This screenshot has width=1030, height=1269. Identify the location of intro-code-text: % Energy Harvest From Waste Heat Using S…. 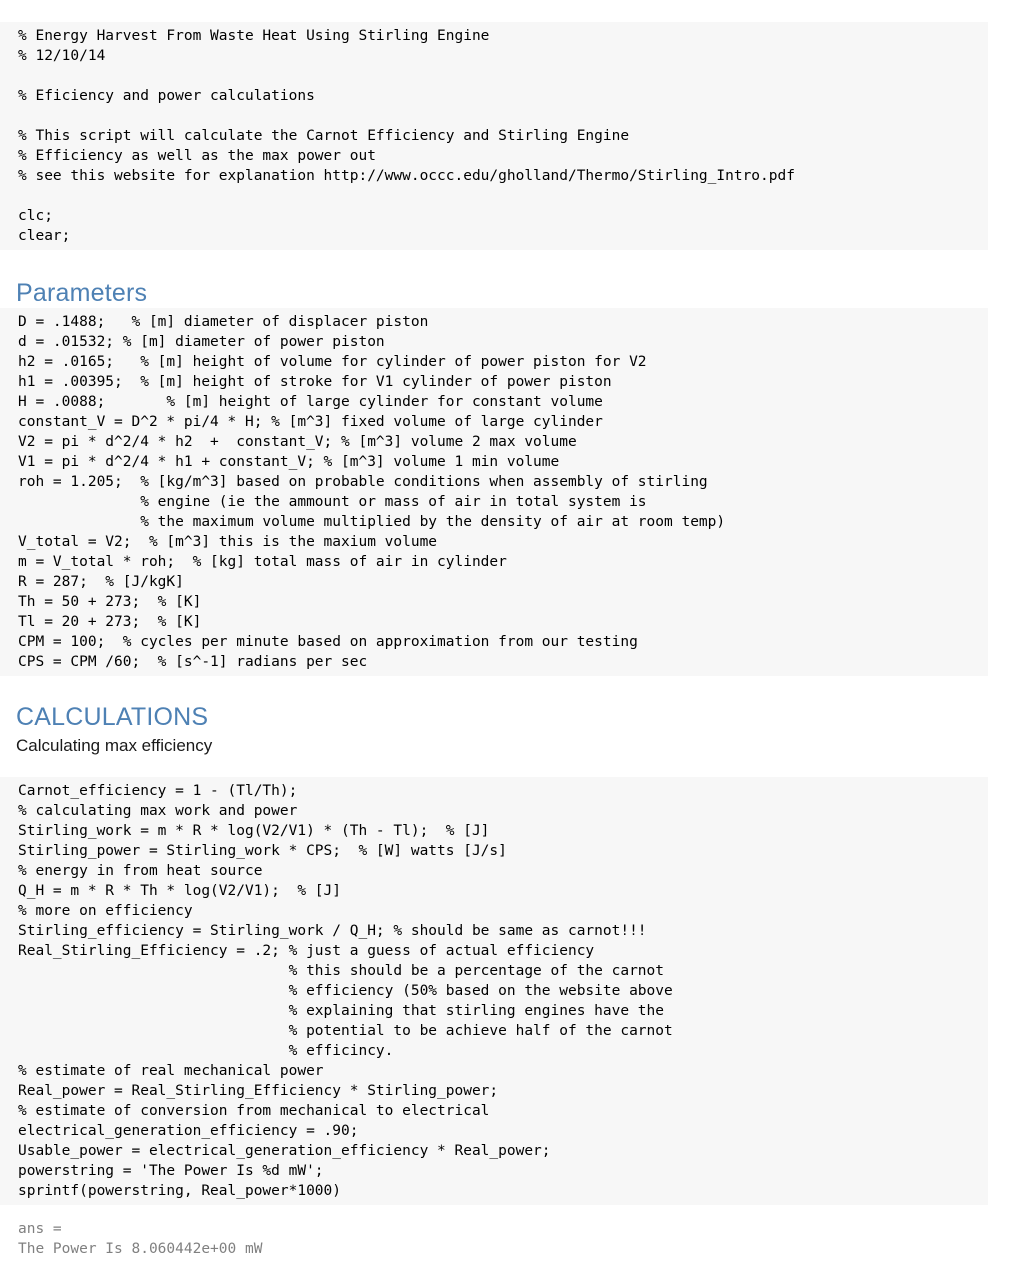
(406, 136).